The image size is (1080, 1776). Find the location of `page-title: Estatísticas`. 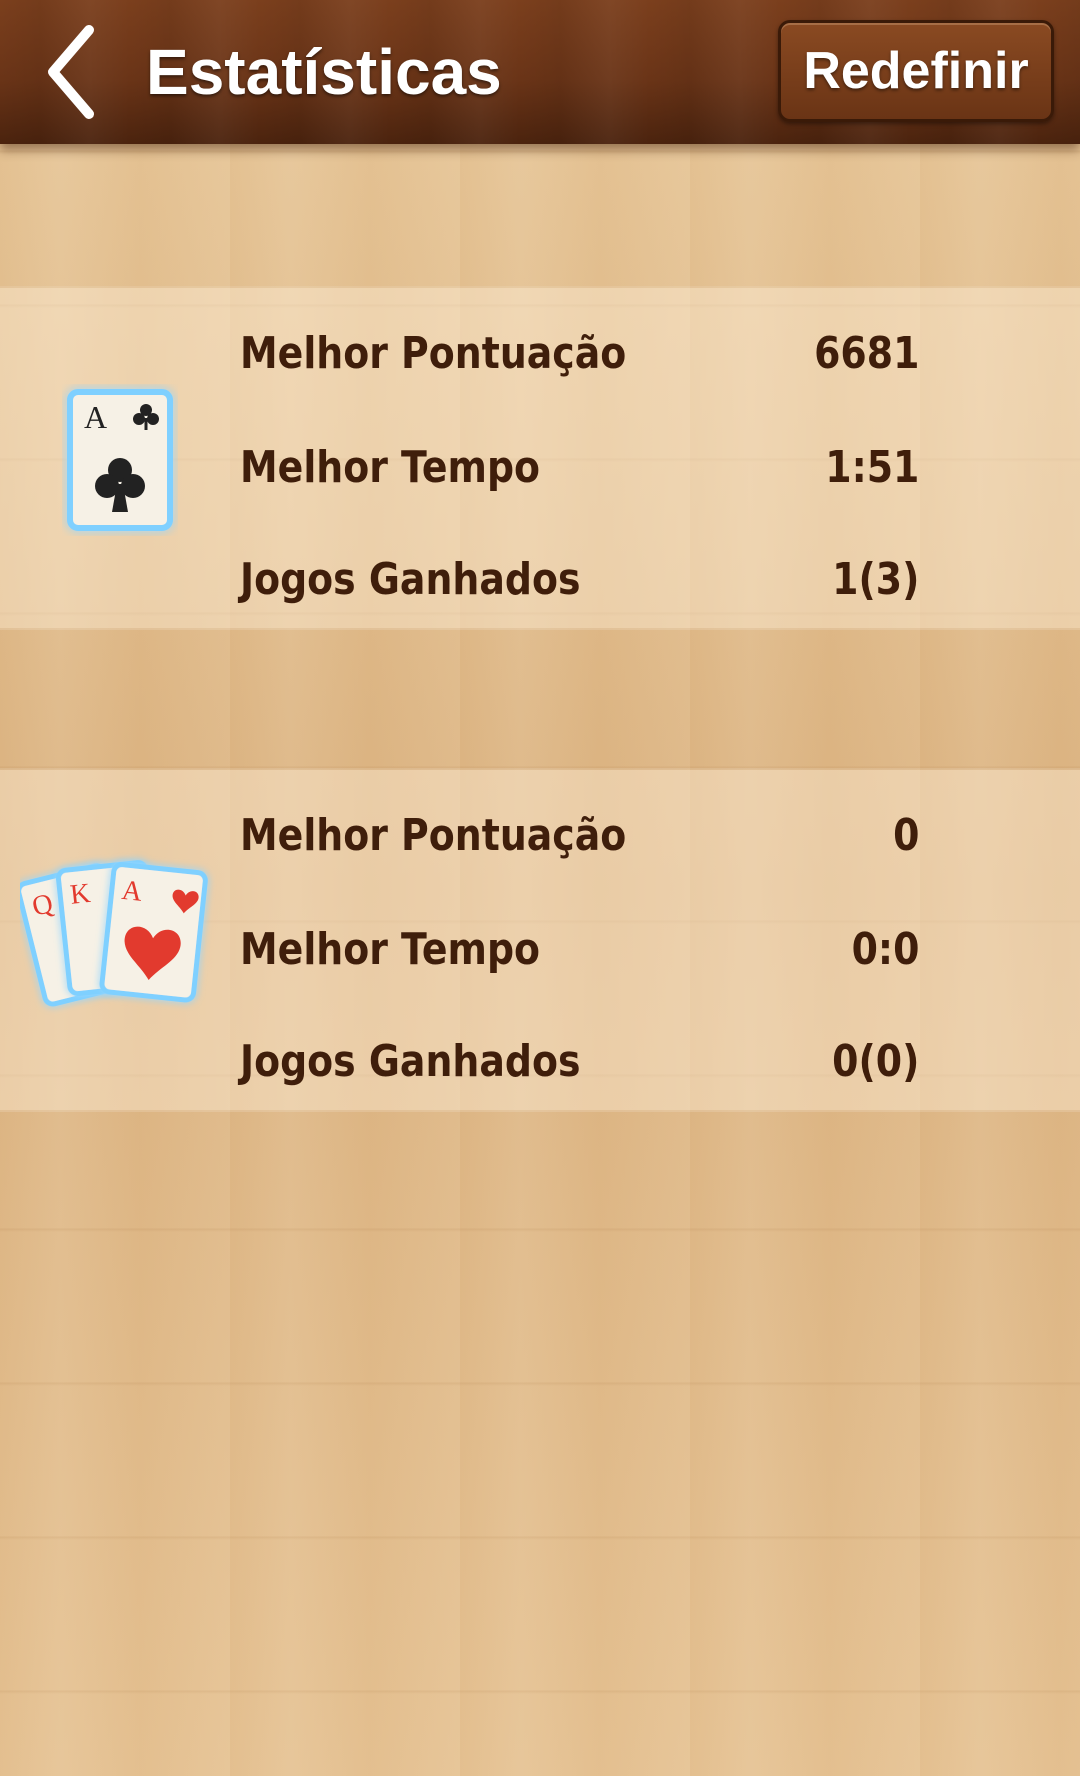

page-title: Estatísticas is located at coordinates (324, 72).